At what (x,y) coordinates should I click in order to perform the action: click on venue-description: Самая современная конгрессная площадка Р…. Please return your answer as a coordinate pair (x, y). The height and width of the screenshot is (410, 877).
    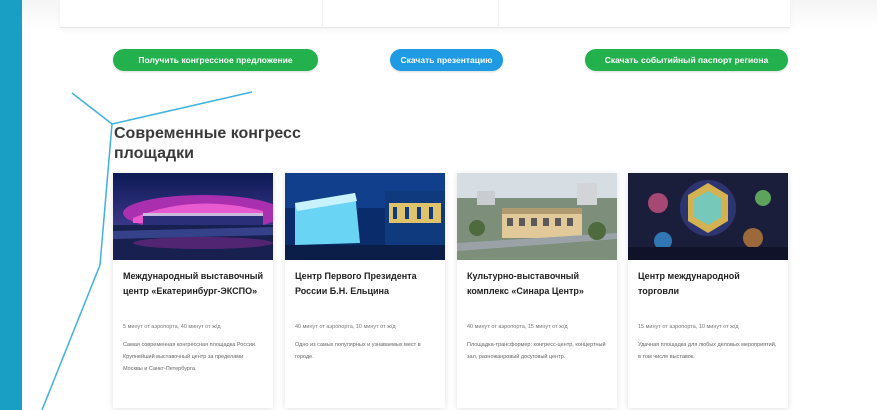
    Looking at the image, I should click on (190, 357).